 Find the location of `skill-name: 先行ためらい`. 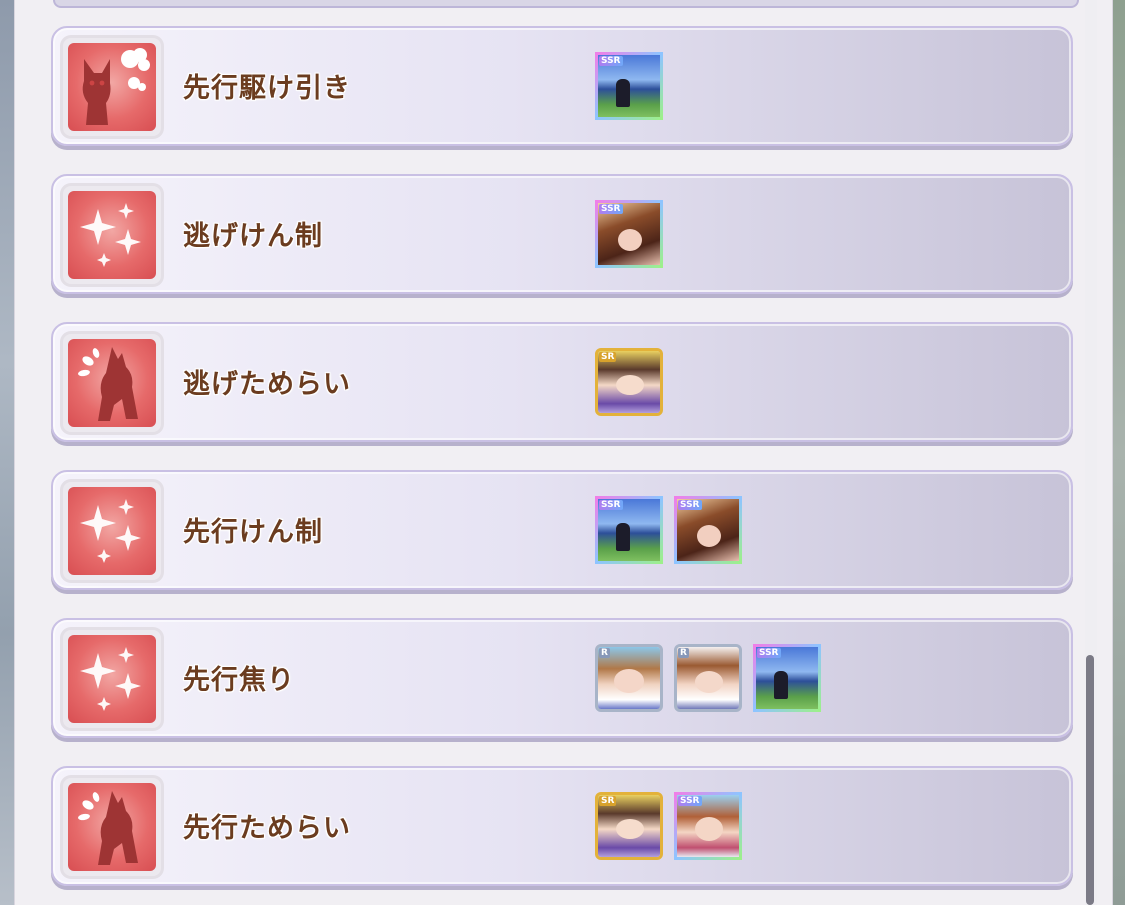

skill-name: 先行ためらい is located at coordinates (267, 828).